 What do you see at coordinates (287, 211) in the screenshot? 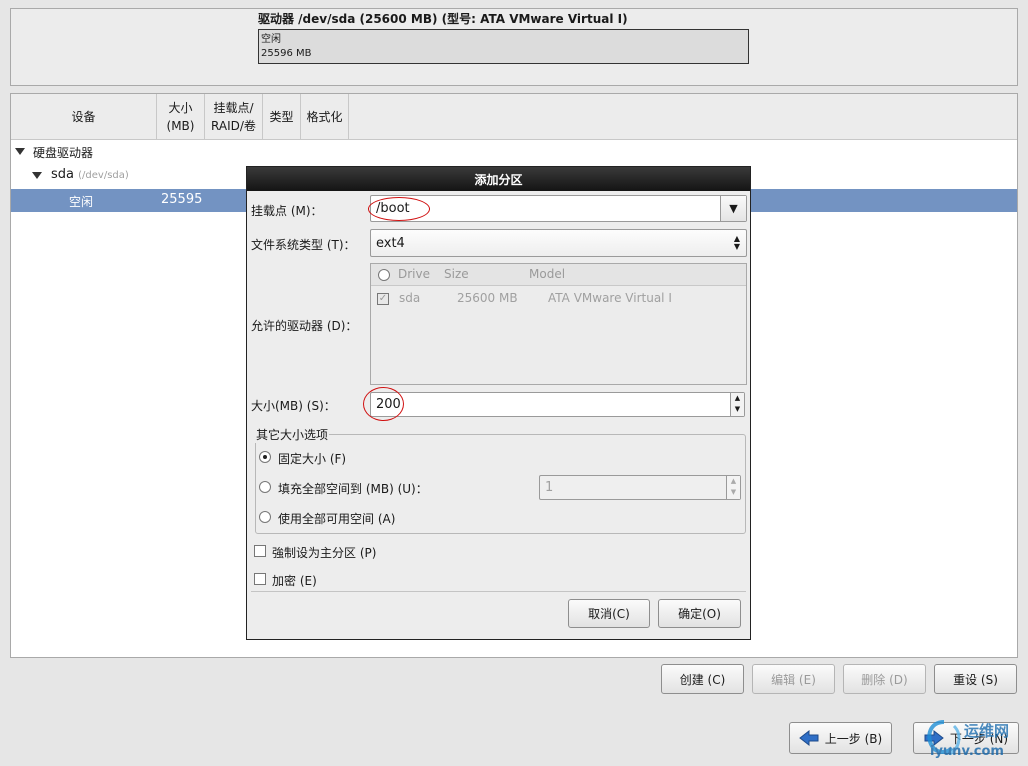
I see `mount-point-label: 挂载点 (M)：` at bounding box center [287, 211].